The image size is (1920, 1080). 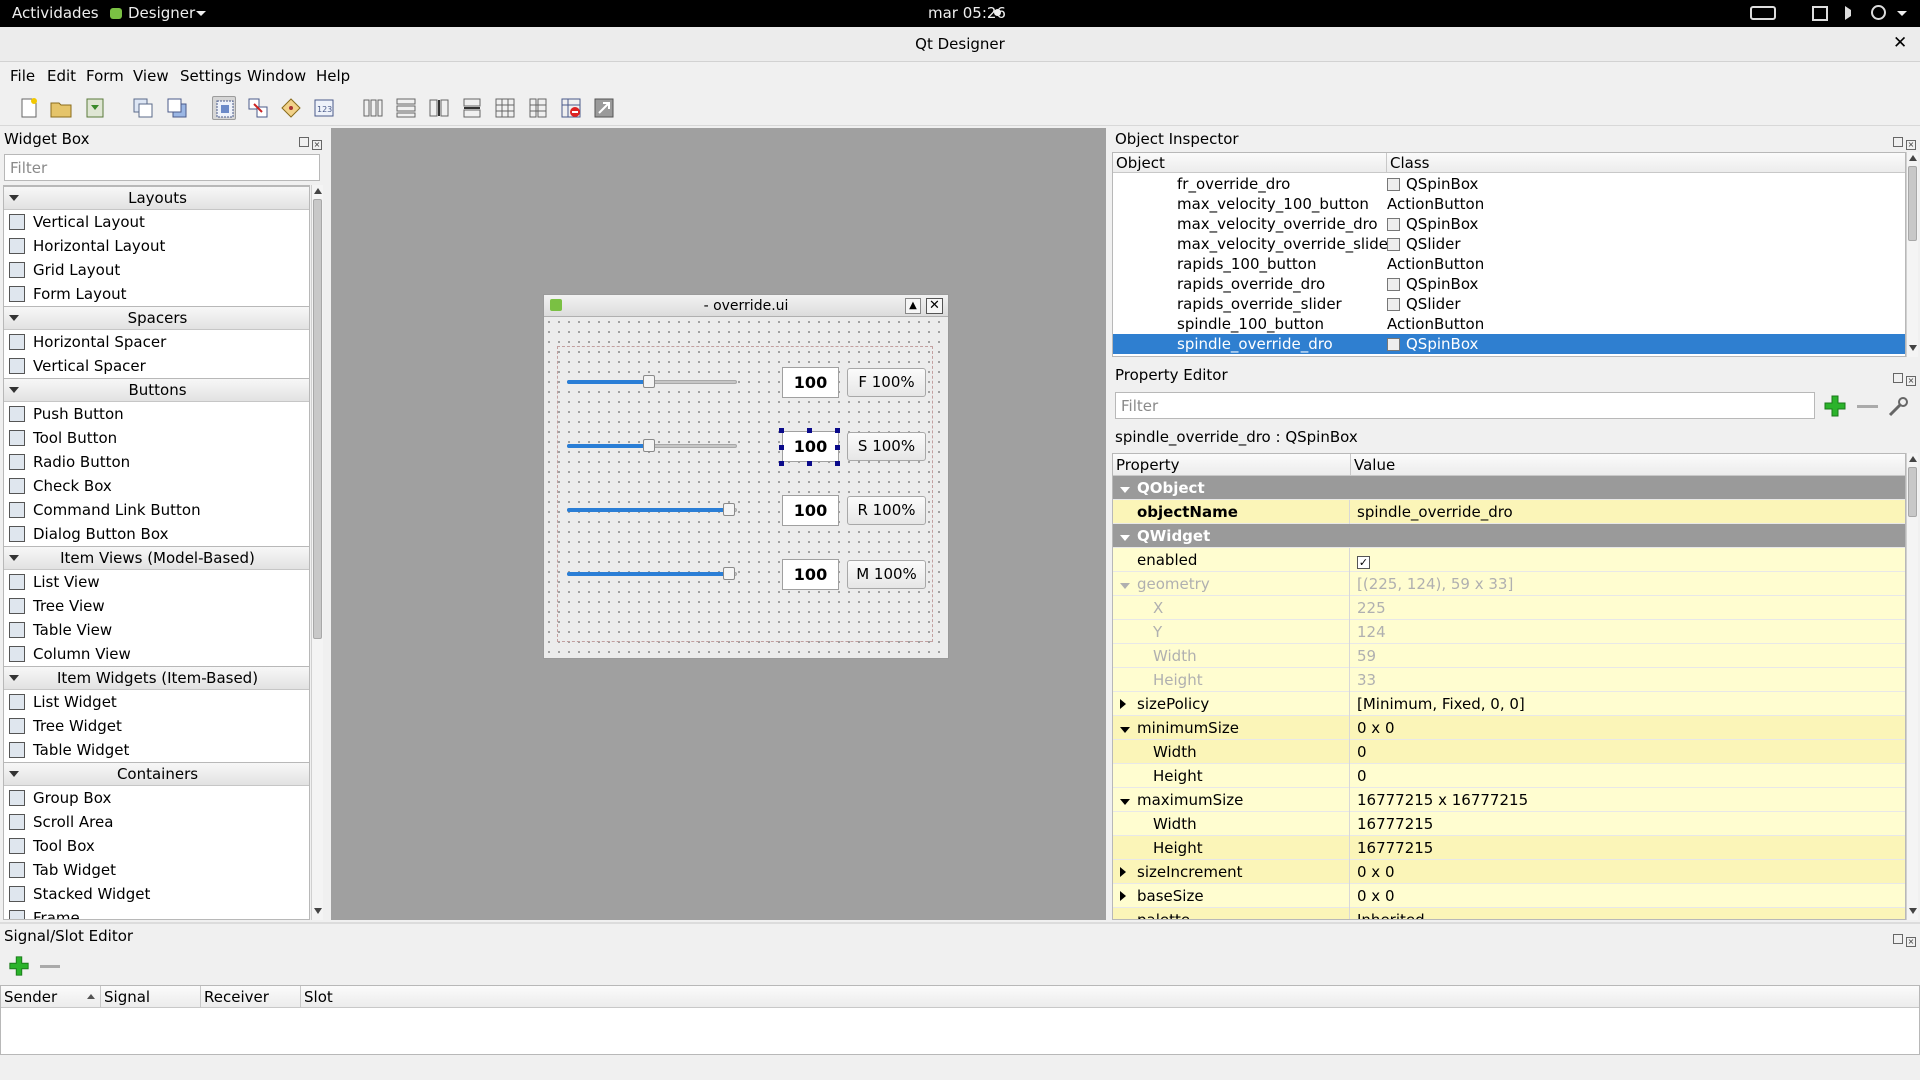 What do you see at coordinates (156, 414) in the screenshot?
I see `widget-item-push-button: Push Button` at bounding box center [156, 414].